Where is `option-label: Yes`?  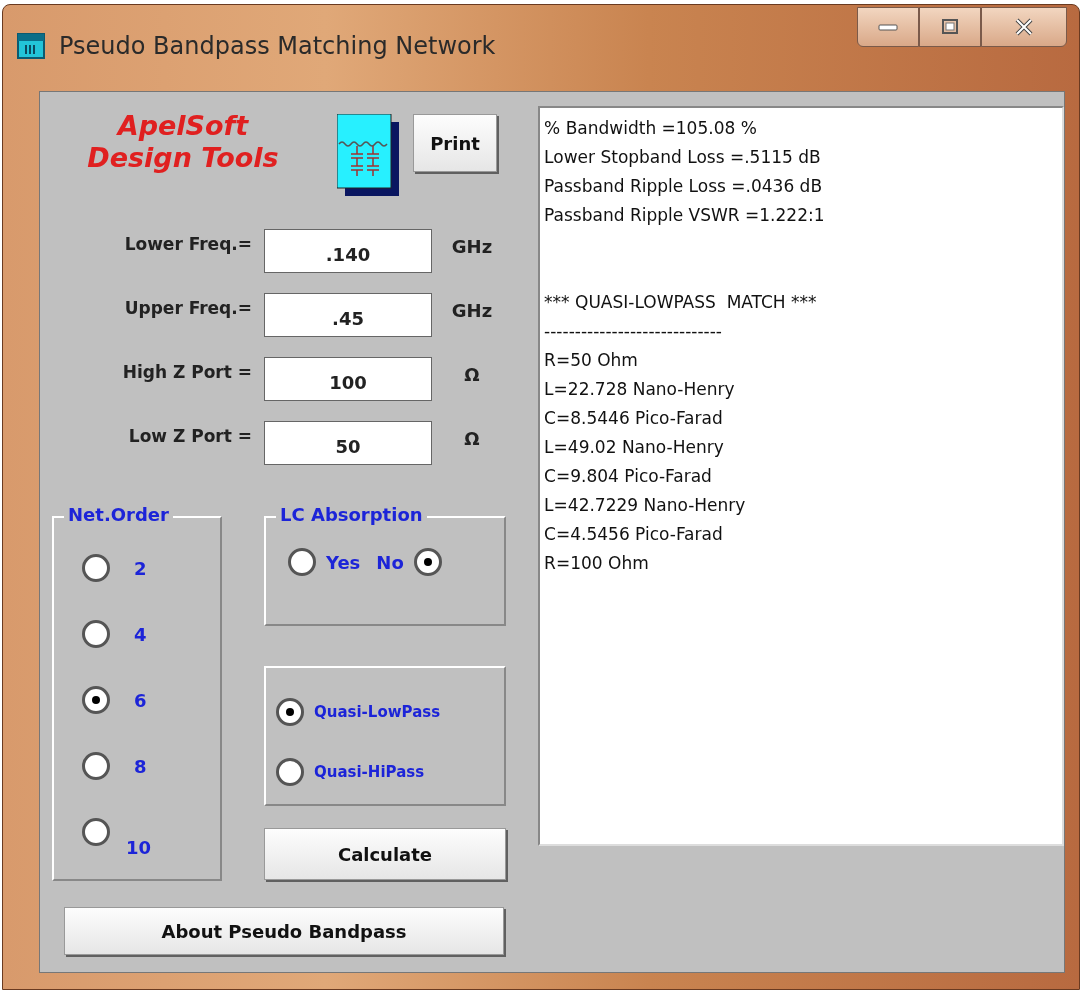
option-label: Yes is located at coordinates (343, 562).